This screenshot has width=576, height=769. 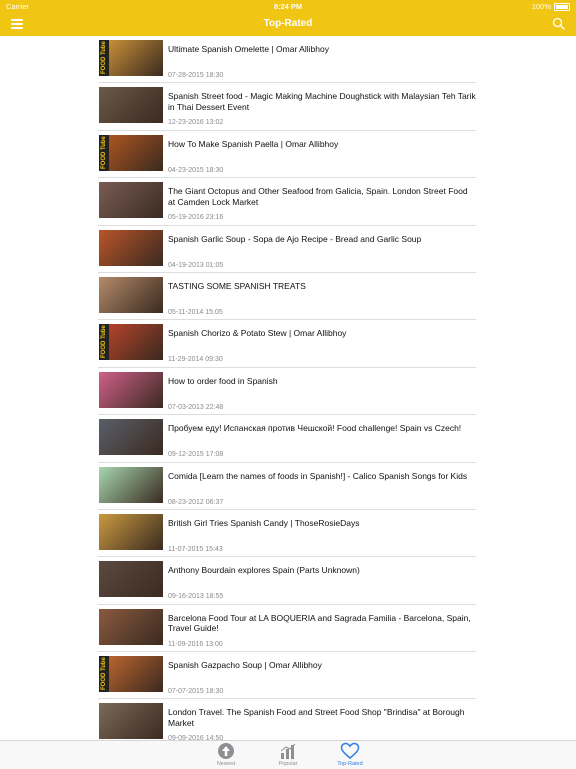 I want to click on nav-bar: Top-Rated, so click(x=288, y=24).